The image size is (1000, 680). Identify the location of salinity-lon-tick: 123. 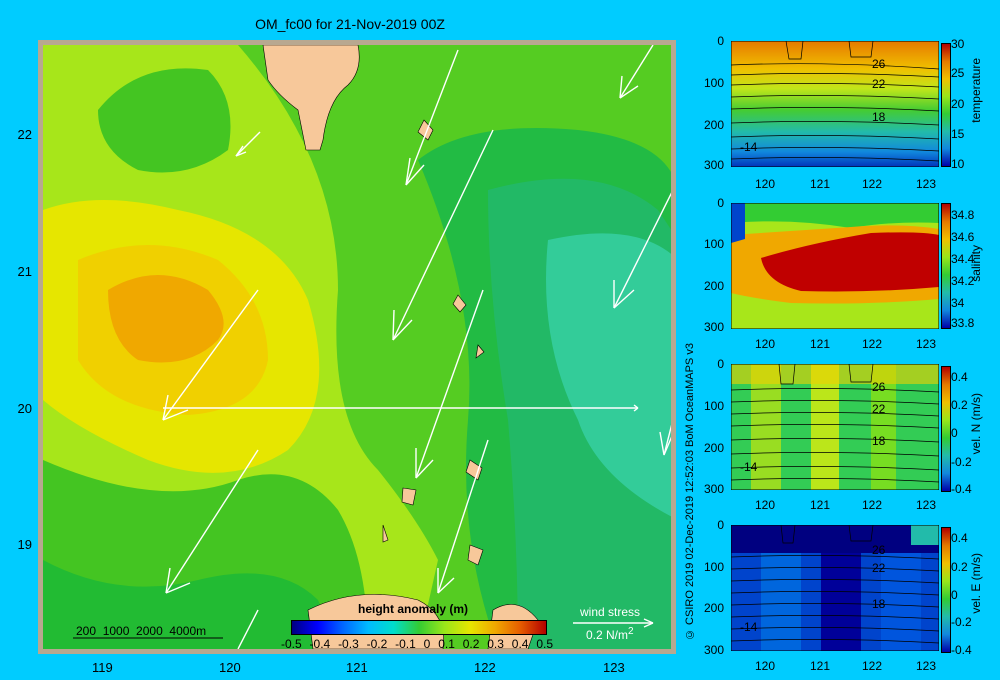
(926, 344).